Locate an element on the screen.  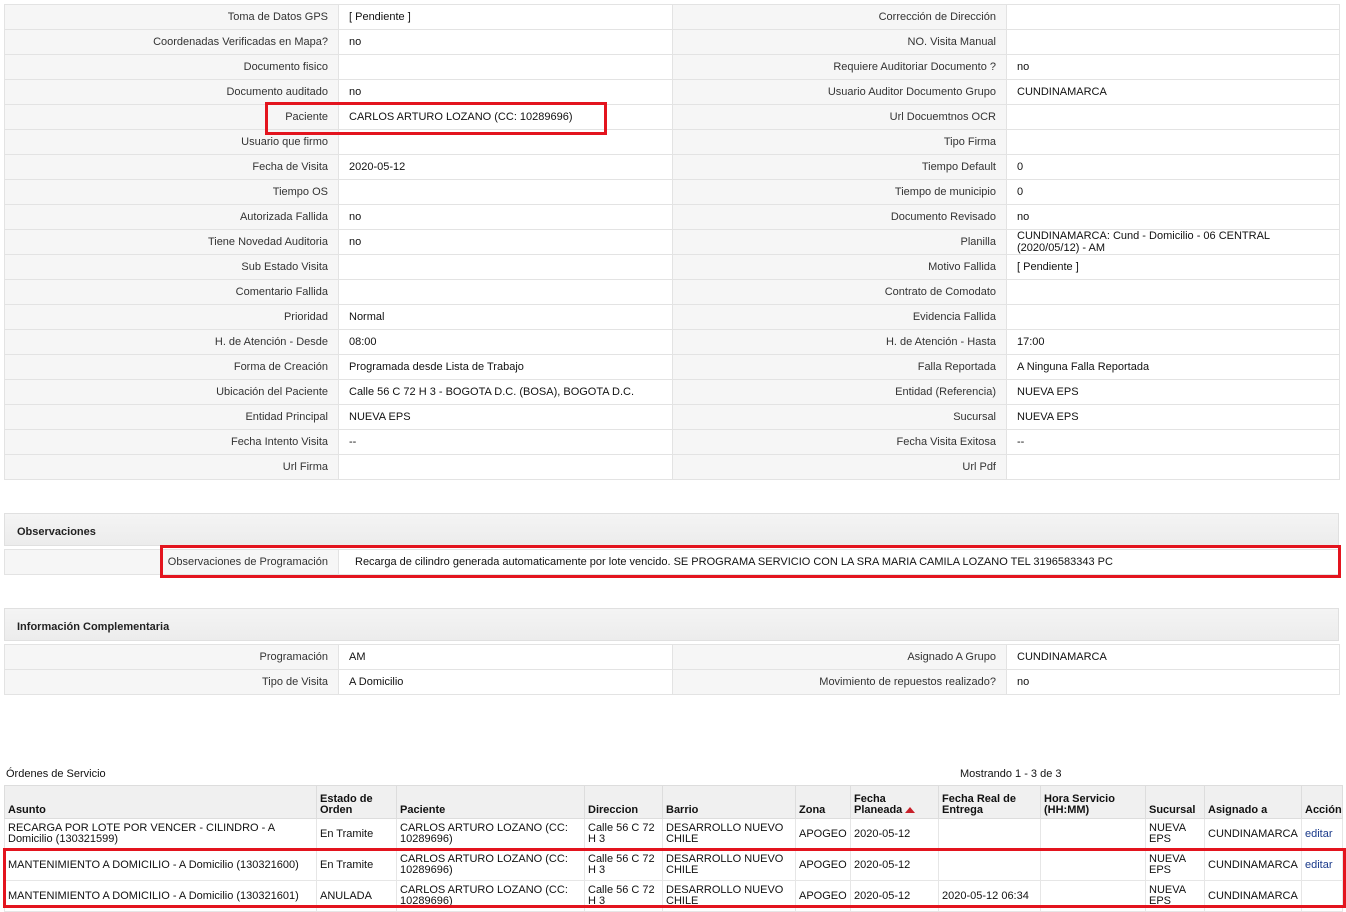
value-url-firma is located at coordinates (505, 467).